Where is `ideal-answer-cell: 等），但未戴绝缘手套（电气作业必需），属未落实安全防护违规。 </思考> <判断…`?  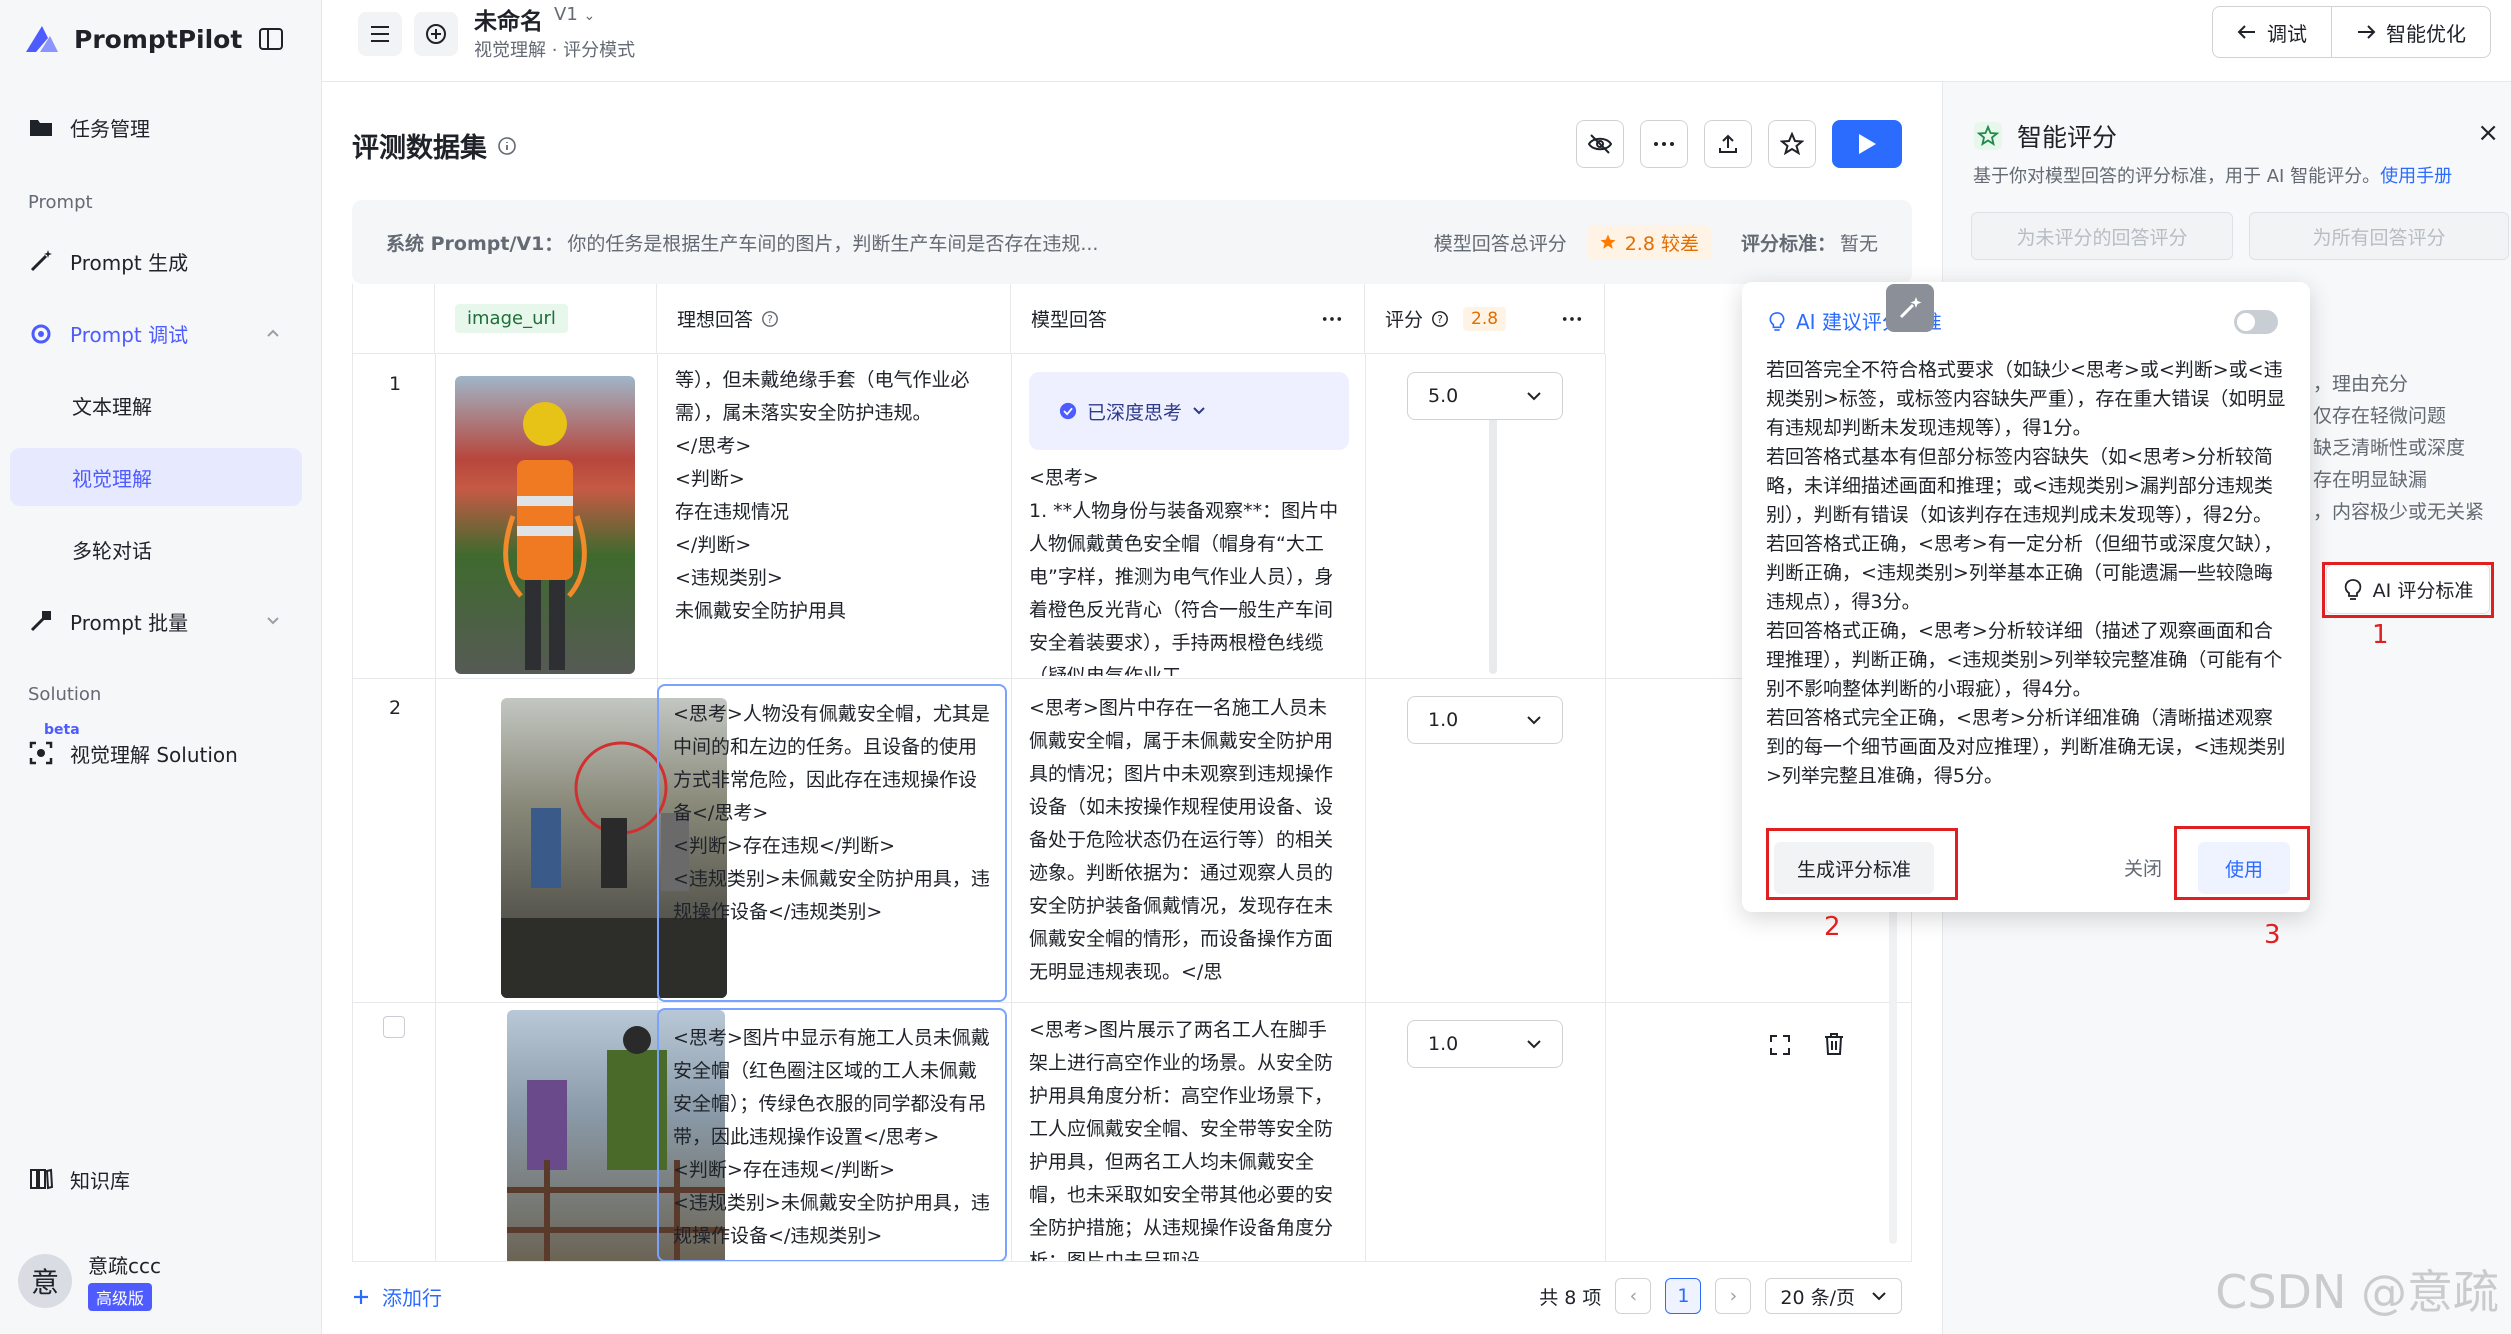
ideal-answer-cell: 等），但未戴绝缘手套（电气作业必需），属未落实安全防护违规。 </思考> <判断… is located at coordinates (830, 519).